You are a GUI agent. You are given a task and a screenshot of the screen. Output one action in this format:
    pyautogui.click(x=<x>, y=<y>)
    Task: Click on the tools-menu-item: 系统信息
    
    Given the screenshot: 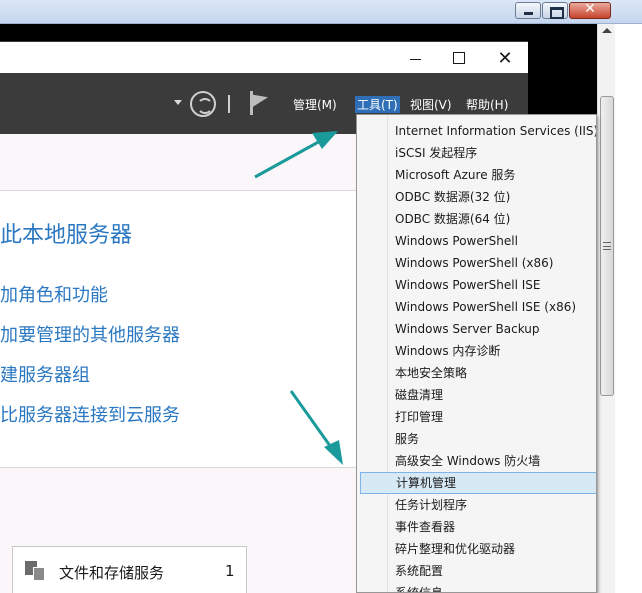 What is the action you would take?
    pyautogui.click(x=478, y=587)
    